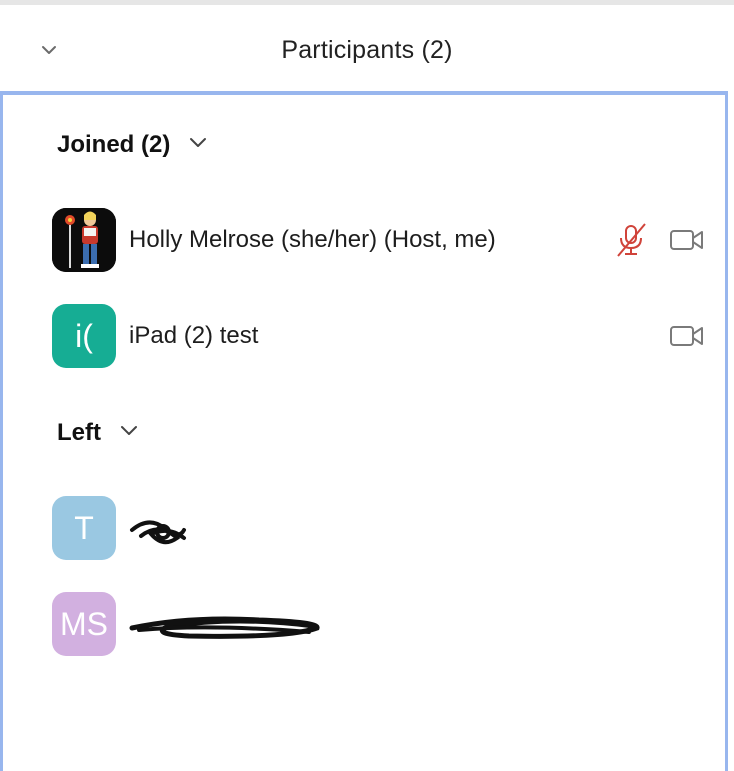 Image resolution: width=734 pixels, height=771 pixels. I want to click on left-section-toggle: Left, so click(98, 433).